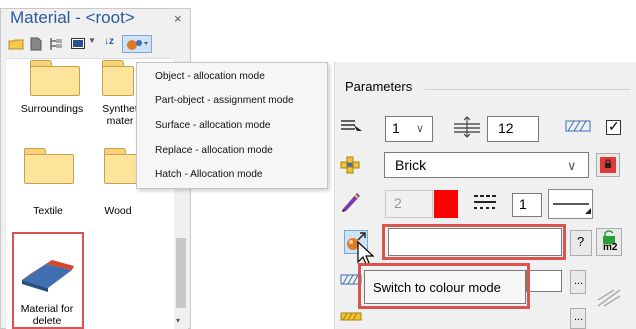 Image resolution: width=636 pixels, height=329 pixels. What do you see at coordinates (178, 18) in the screenshot?
I see `close-icon: ×` at bounding box center [178, 18].